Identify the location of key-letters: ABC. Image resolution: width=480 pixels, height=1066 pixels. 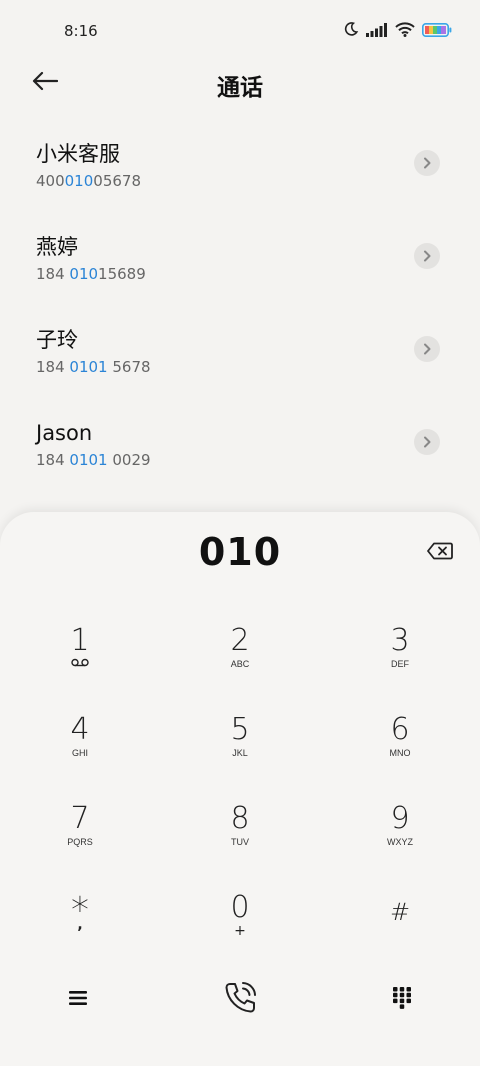
(240, 664).